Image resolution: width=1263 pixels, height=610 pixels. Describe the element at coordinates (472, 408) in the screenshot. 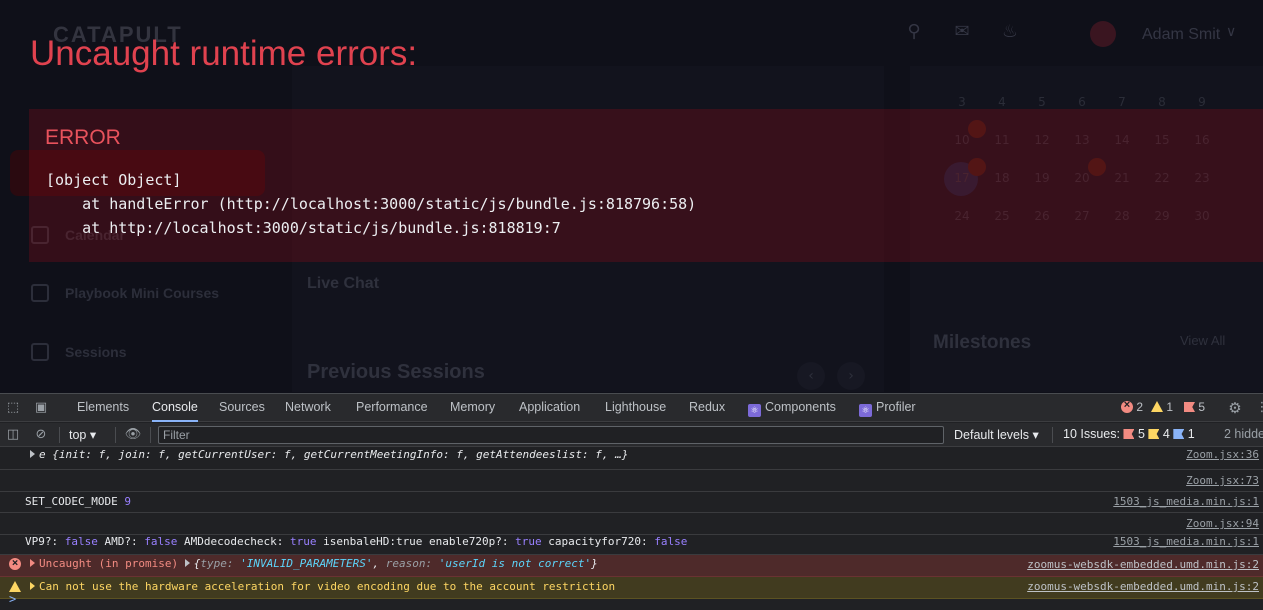

I see `tab-memory: Memory` at that location.